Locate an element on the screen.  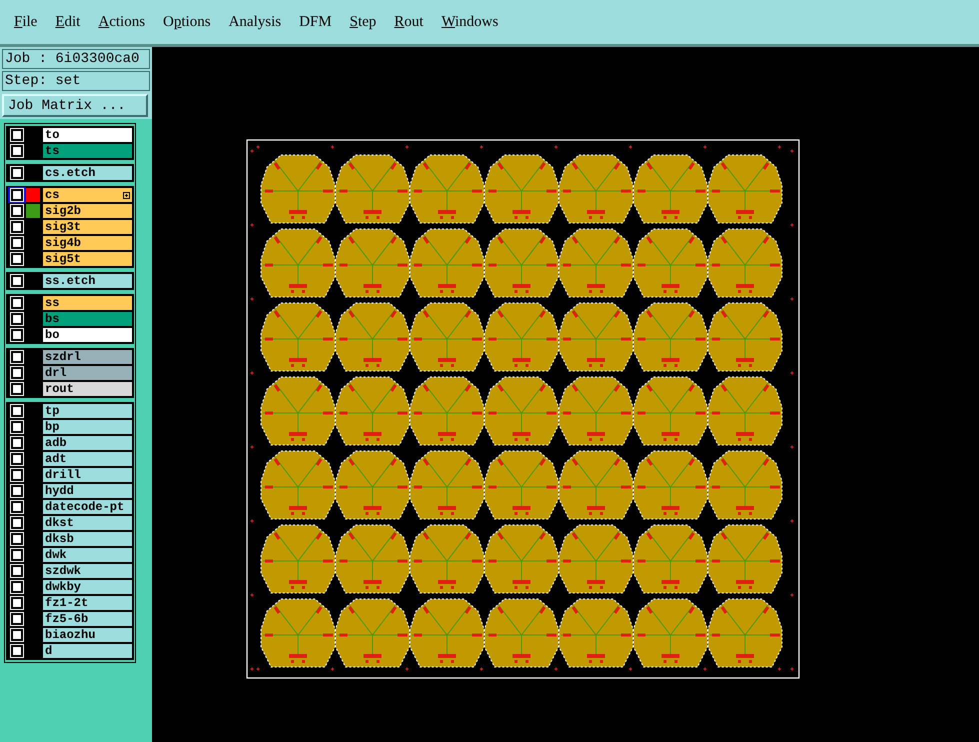
layer-name: szdrl is located at coordinates (87, 357).